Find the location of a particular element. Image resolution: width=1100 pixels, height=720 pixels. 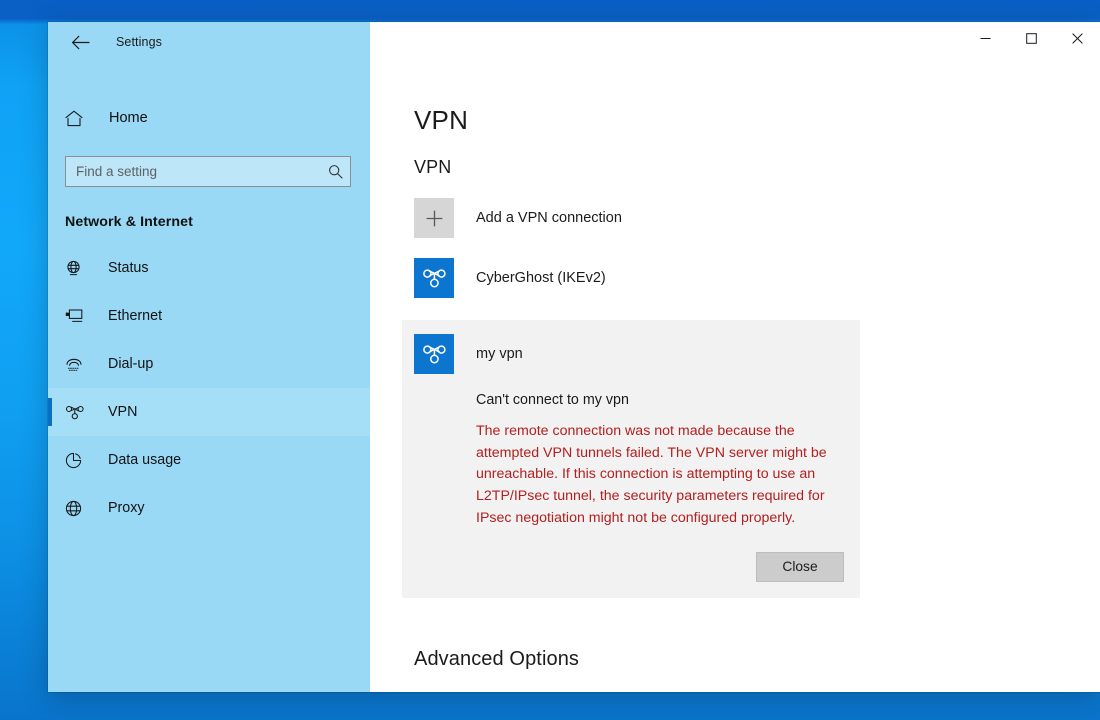

error-panel-status: Can't connect to my vpn is located at coordinates (552, 400).